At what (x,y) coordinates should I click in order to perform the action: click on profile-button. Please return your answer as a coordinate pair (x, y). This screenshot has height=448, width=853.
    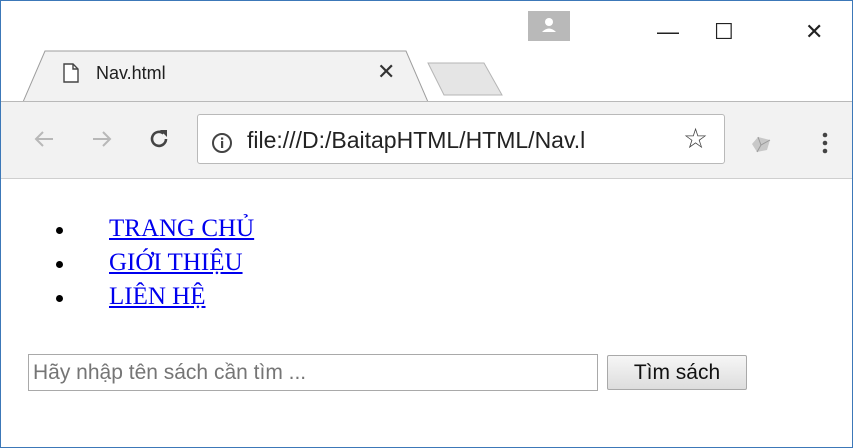
    Looking at the image, I should click on (549, 26).